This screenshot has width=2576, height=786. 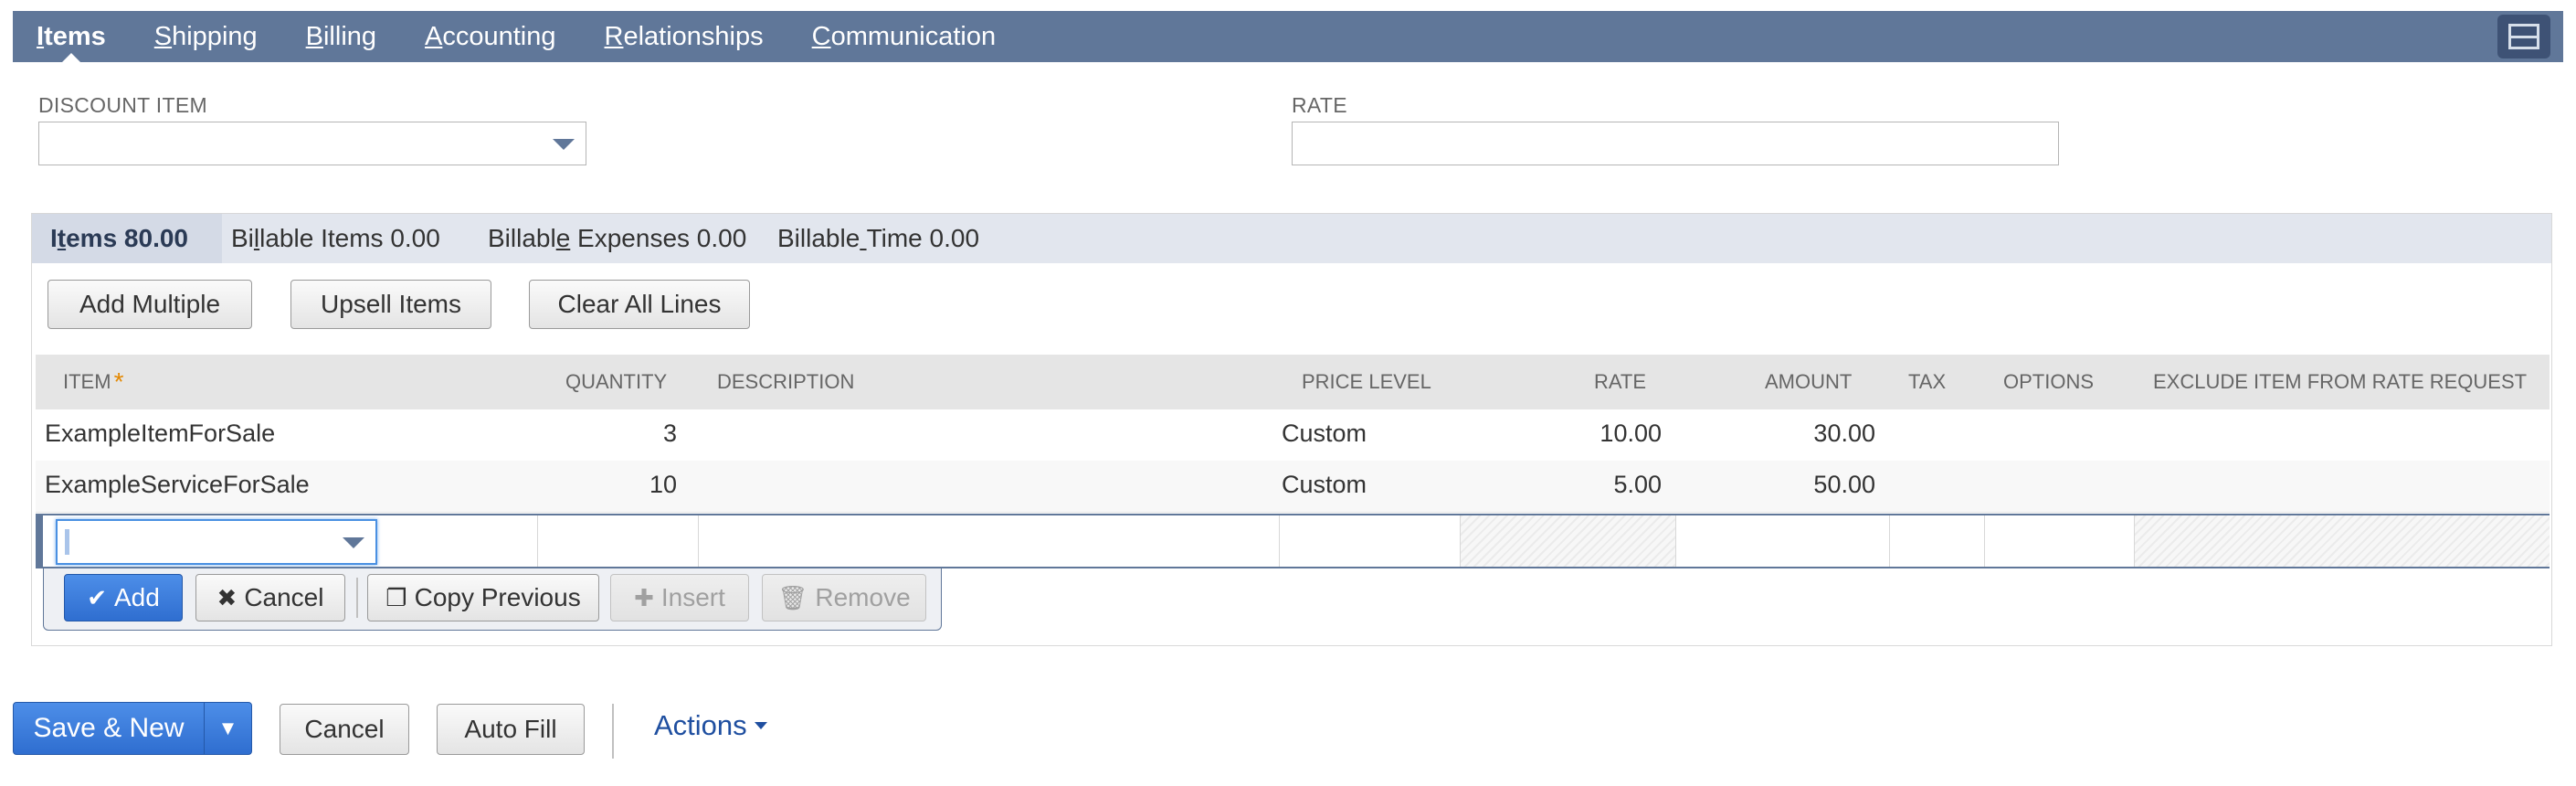 What do you see at coordinates (1630, 433) in the screenshot?
I see `cell-rate: 10.00` at bounding box center [1630, 433].